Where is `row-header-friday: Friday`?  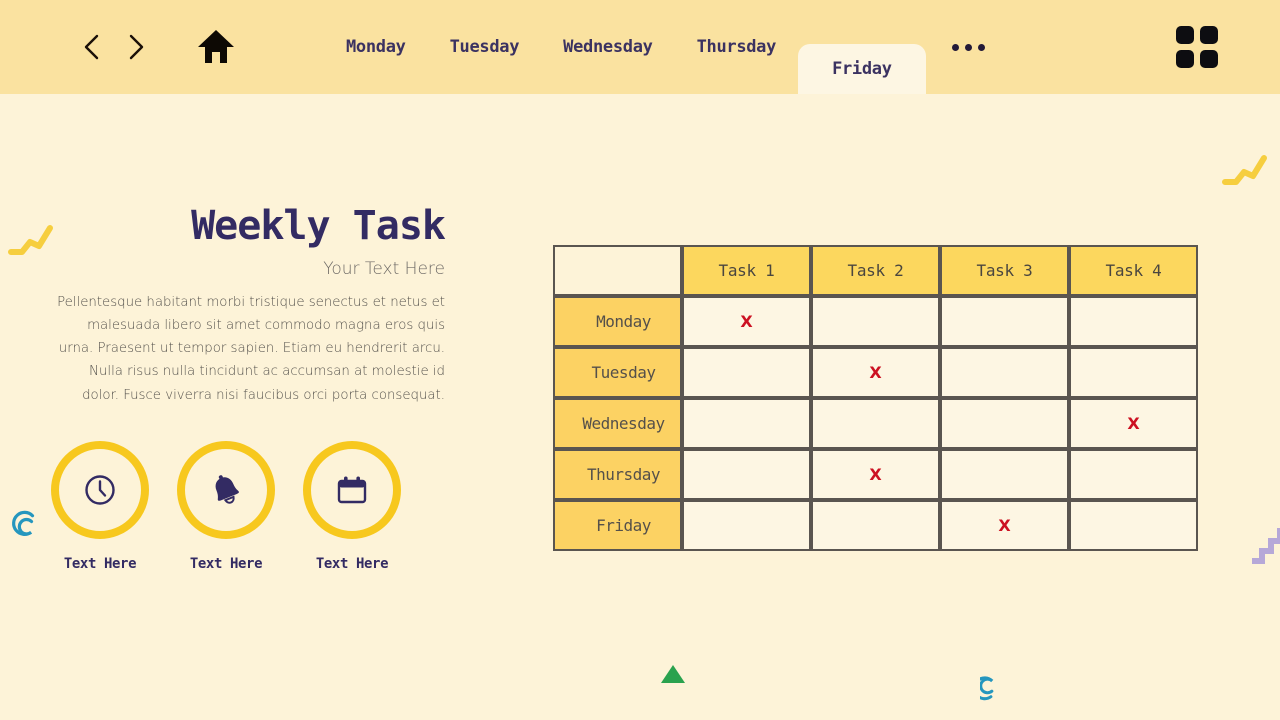 row-header-friday: Friday is located at coordinates (617, 525).